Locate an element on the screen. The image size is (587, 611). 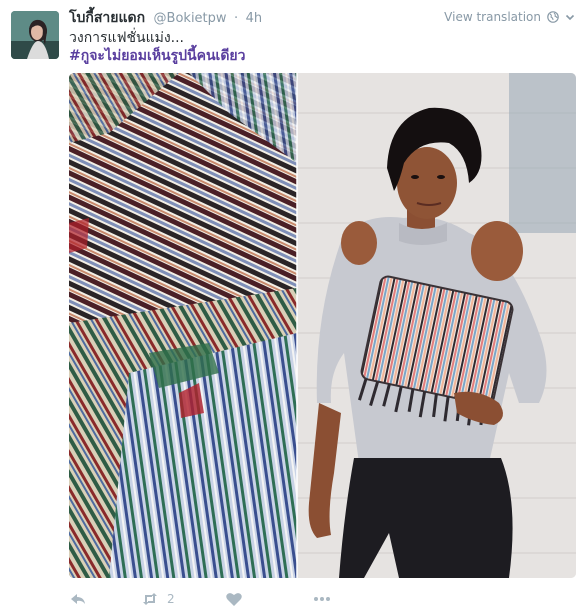
chevron-down-icon is located at coordinates (570, 17).